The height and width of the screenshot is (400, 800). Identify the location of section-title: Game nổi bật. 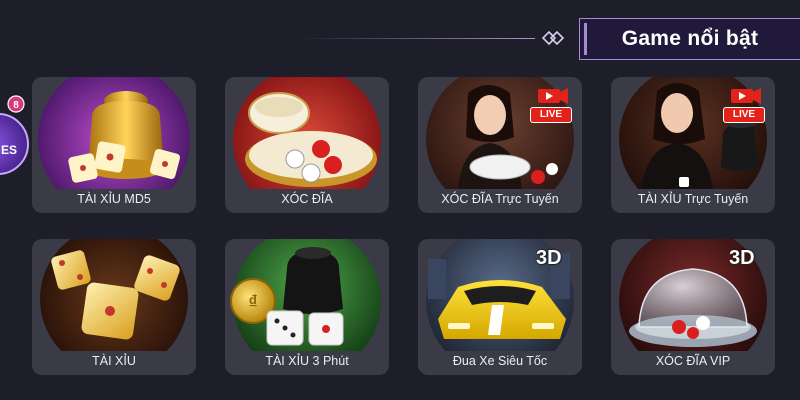
(690, 38).